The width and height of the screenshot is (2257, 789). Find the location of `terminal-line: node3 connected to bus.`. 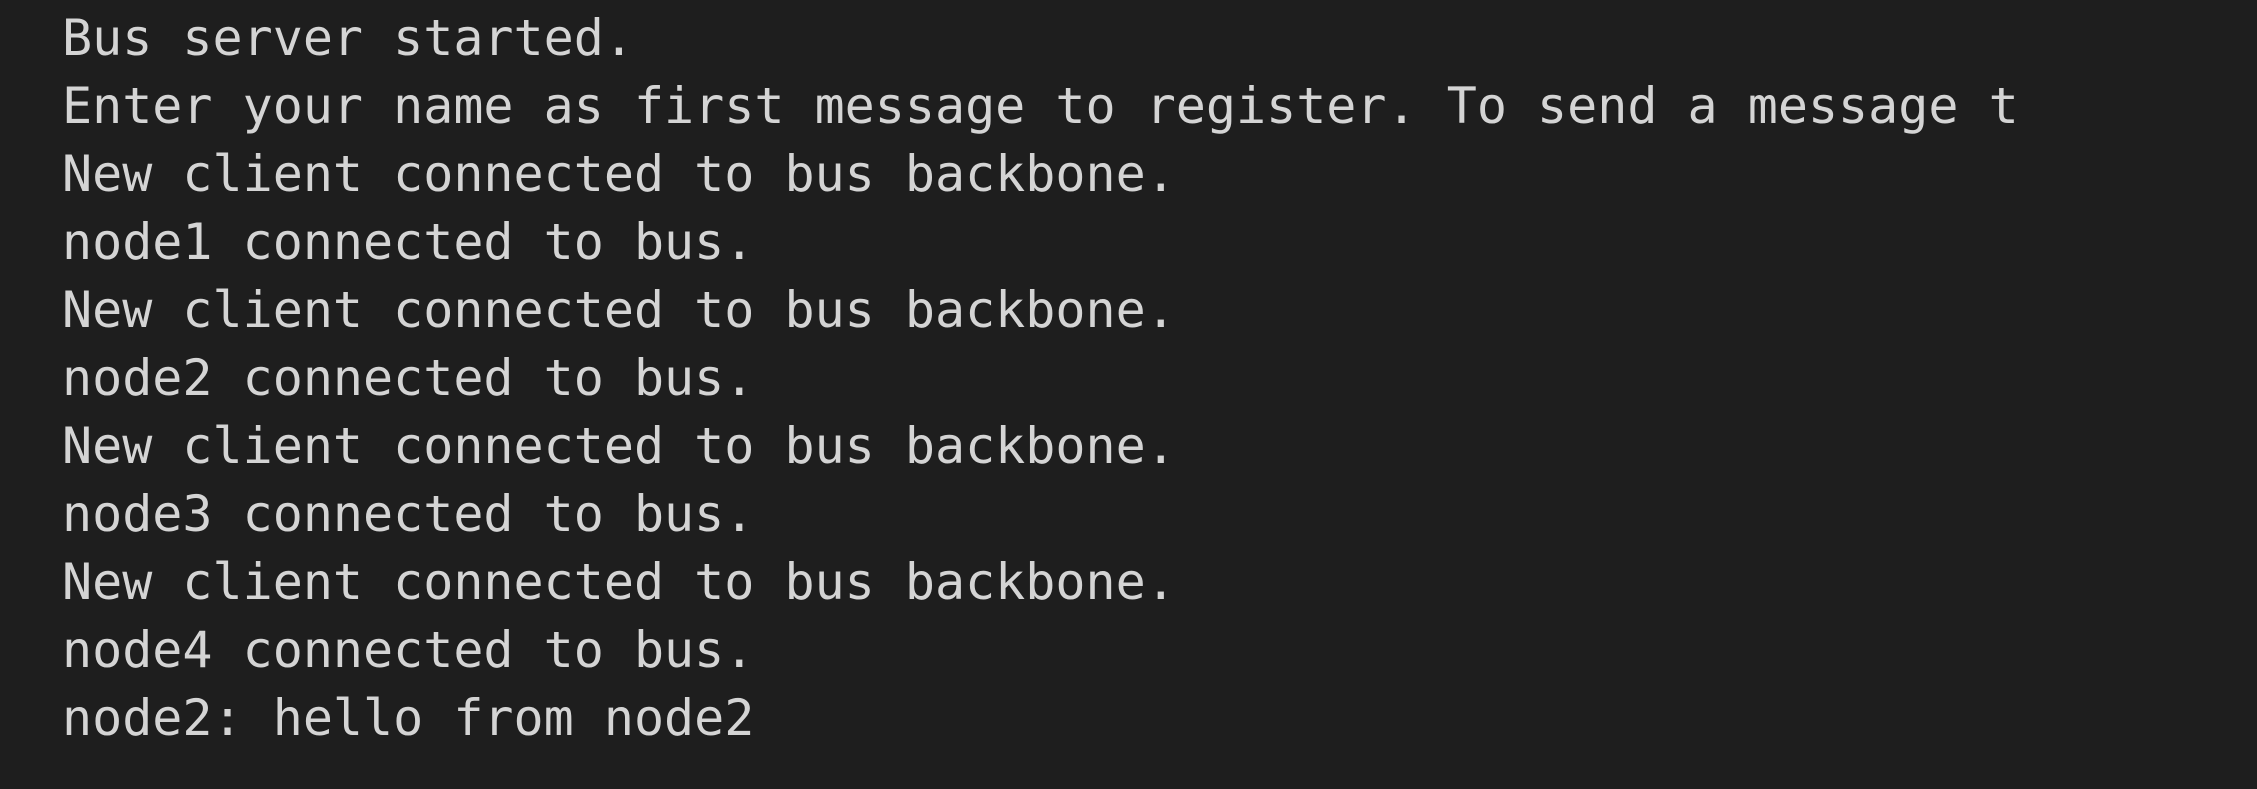

terminal-line: node3 connected to bus. is located at coordinates (408, 514).